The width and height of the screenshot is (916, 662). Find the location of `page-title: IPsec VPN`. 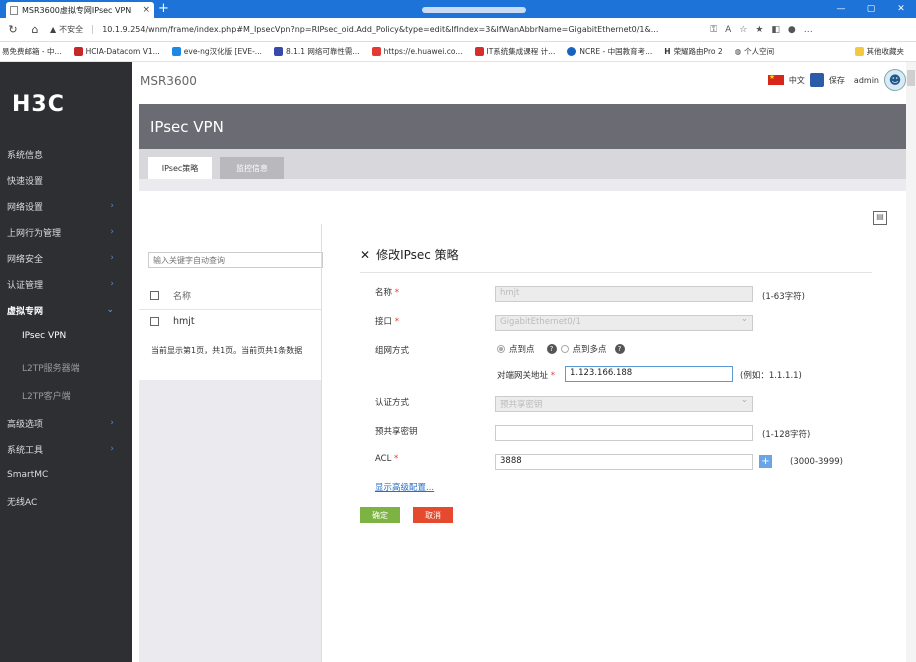

page-title: IPsec VPN is located at coordinates (187, 127).